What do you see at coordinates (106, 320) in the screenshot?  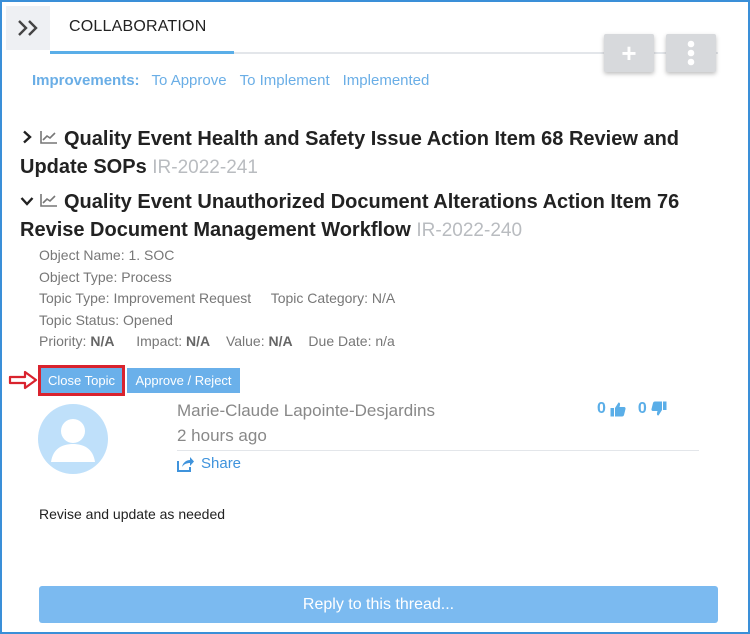 I see `topic-status: Topic Status: Opened` at bounding box center [106, 320].